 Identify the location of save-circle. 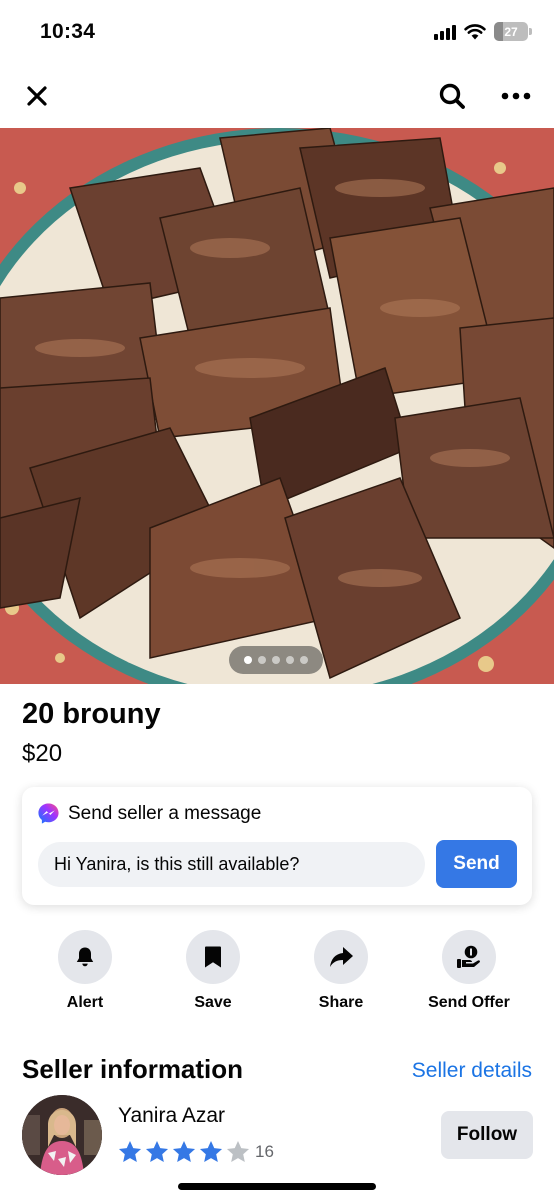
(213, 957).